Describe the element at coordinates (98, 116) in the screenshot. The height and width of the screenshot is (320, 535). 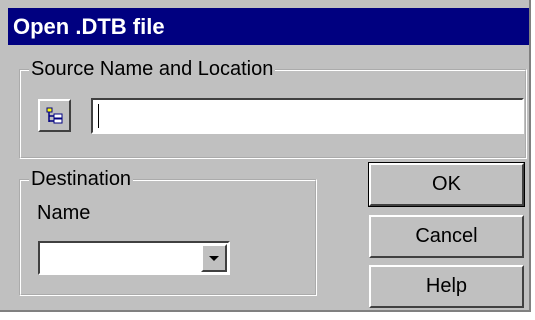
I see `text-caret` at that location.